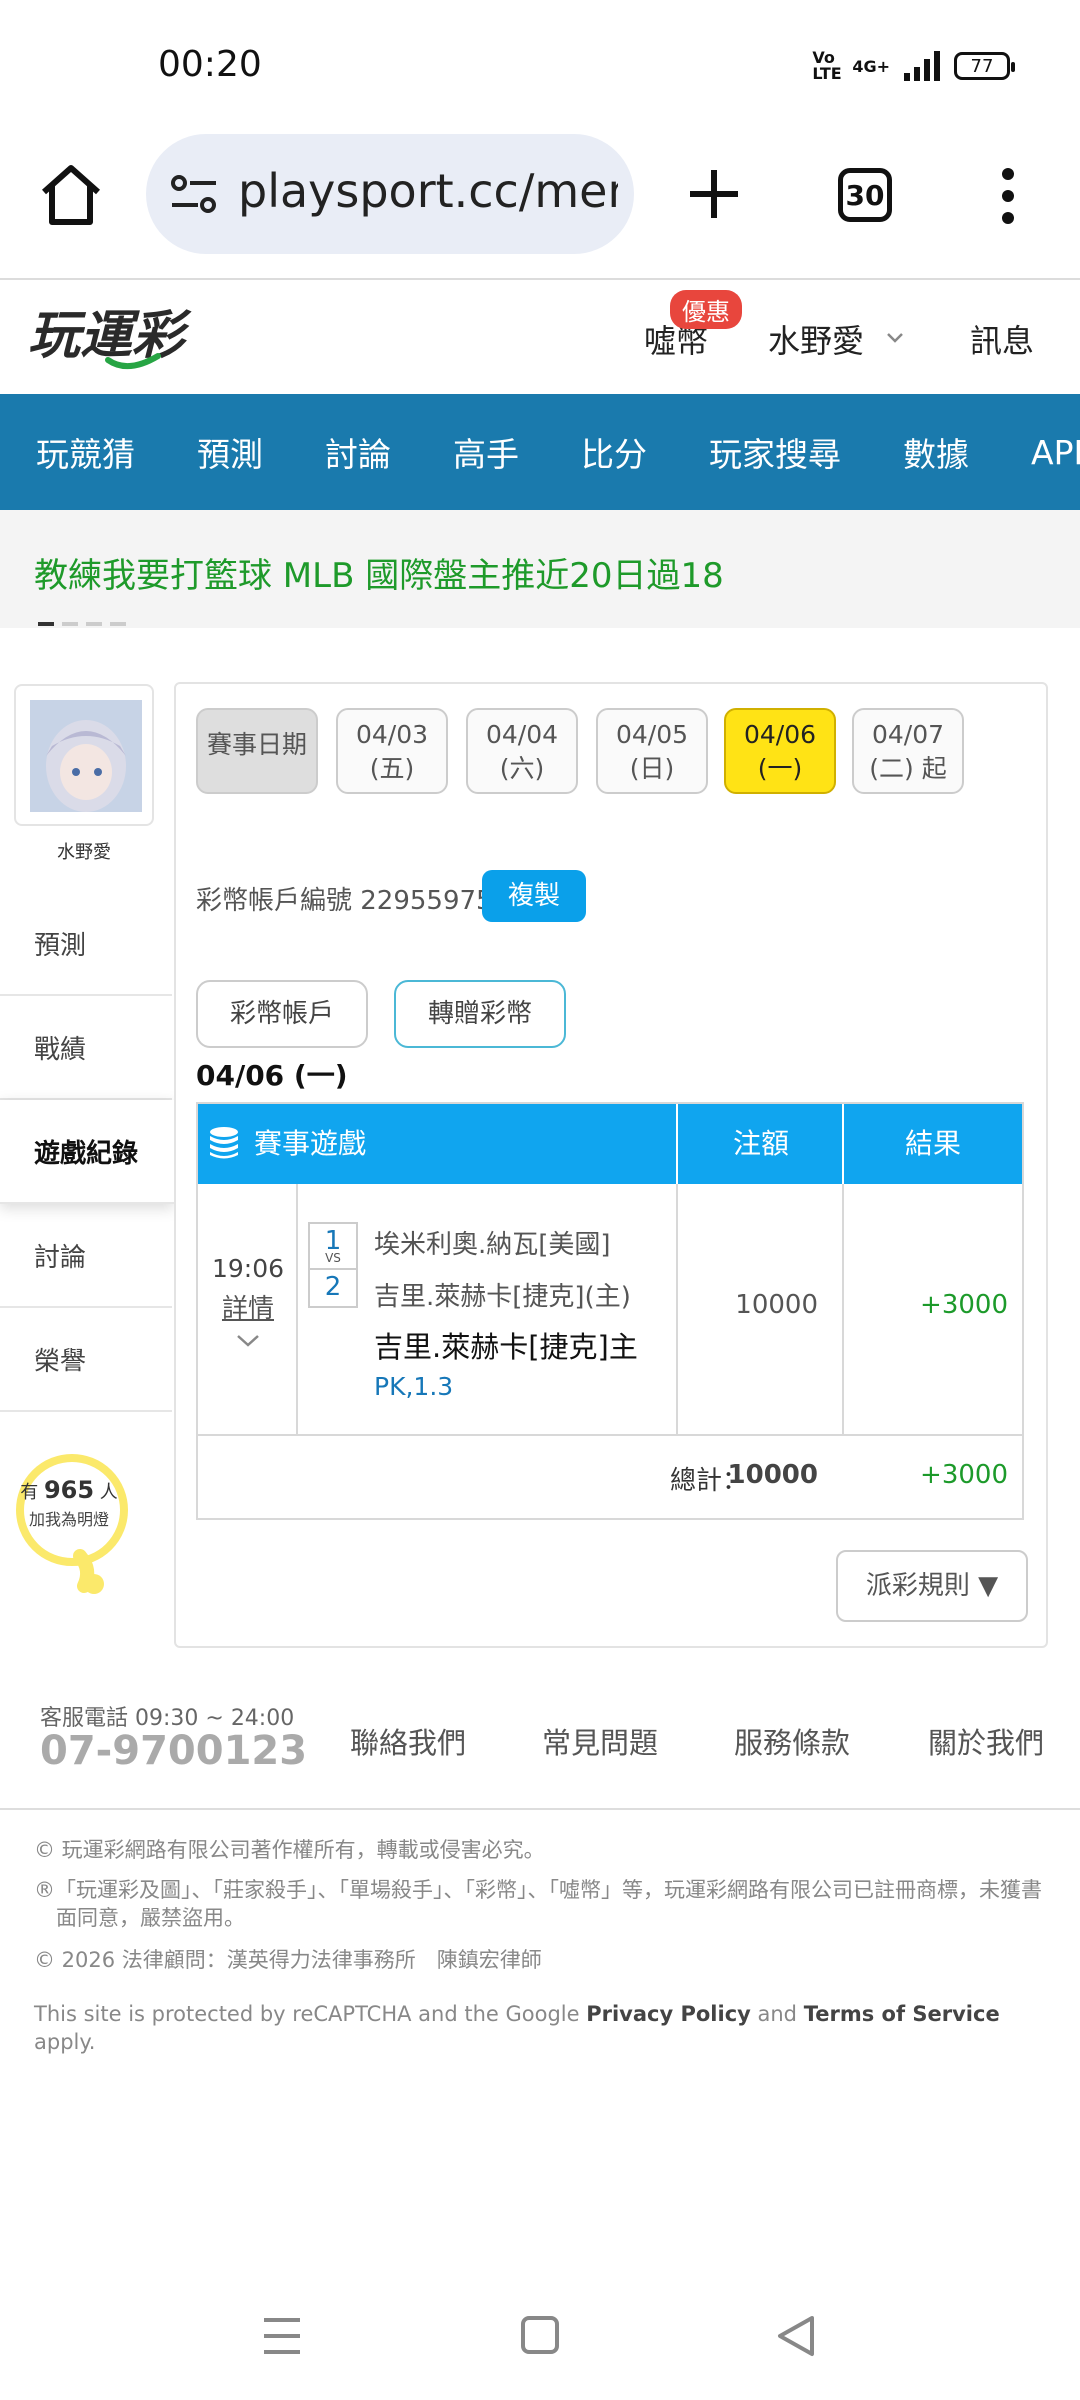 This screenshot has height=2400, width=1080. Describe the element at coordinates (173, 1751) in the screenshot. I see `phone-number: 07-9700123` at that location.